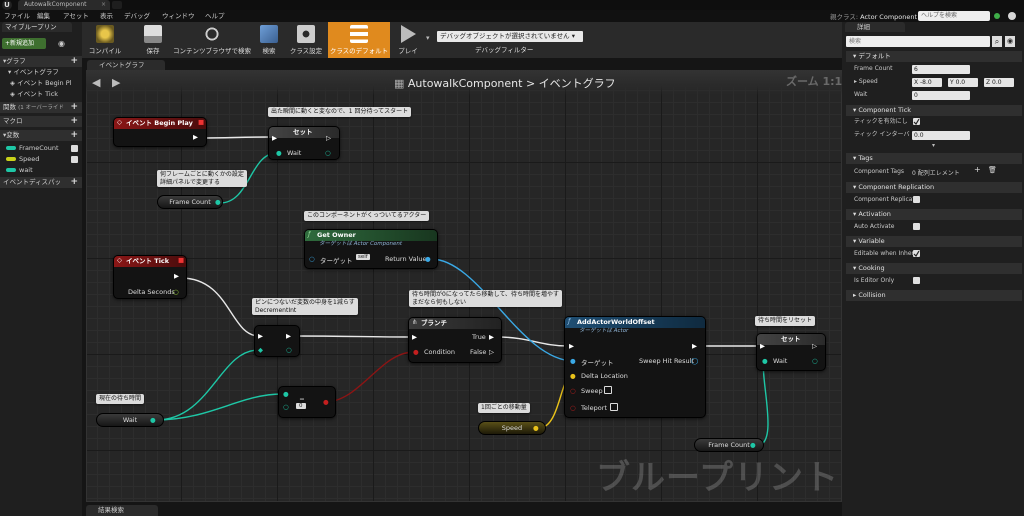  What do you see at coordinates (916, 280) in the screenshot?
I see `editor-only-checkbox` at bounding box center [916, 280].